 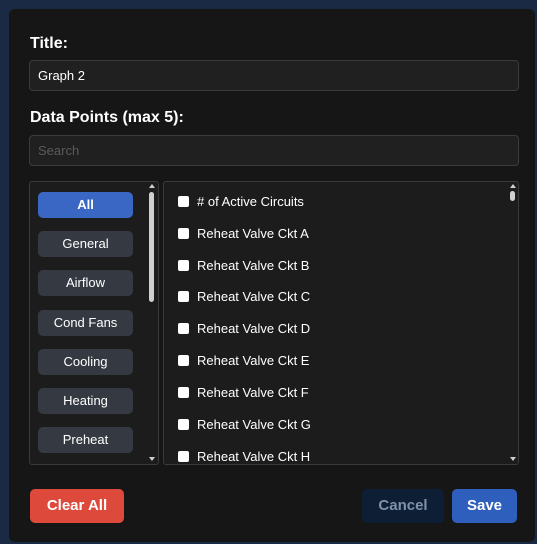 I want to click on data-point-label: Reheat Valve Ckt G, so click(x=254, y=424).